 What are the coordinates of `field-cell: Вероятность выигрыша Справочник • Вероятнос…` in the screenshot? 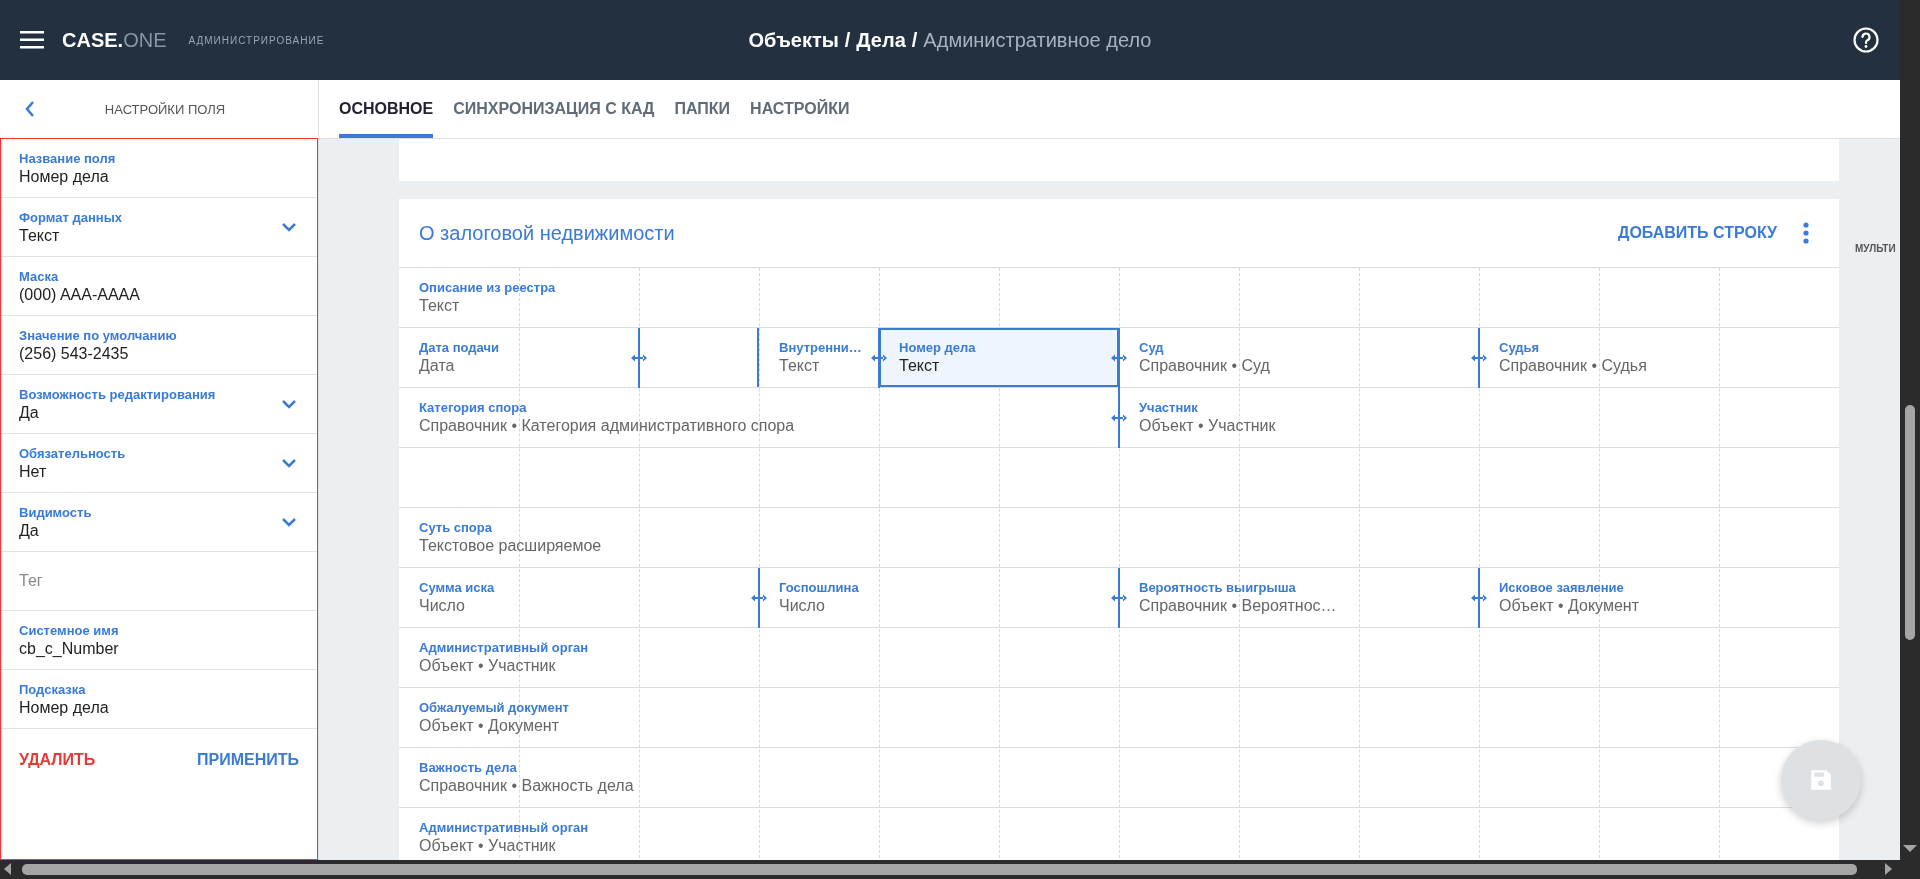 It's located at (1238, 597).